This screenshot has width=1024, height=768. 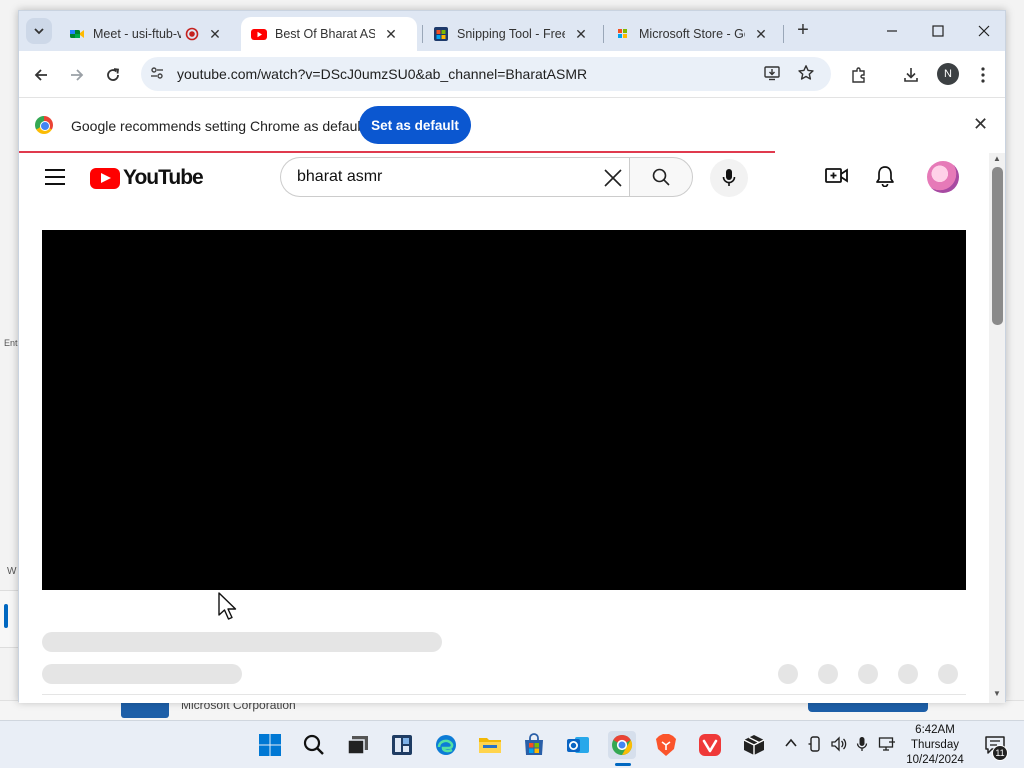 I want to click on volume-icon, so click(x=839, y=744).